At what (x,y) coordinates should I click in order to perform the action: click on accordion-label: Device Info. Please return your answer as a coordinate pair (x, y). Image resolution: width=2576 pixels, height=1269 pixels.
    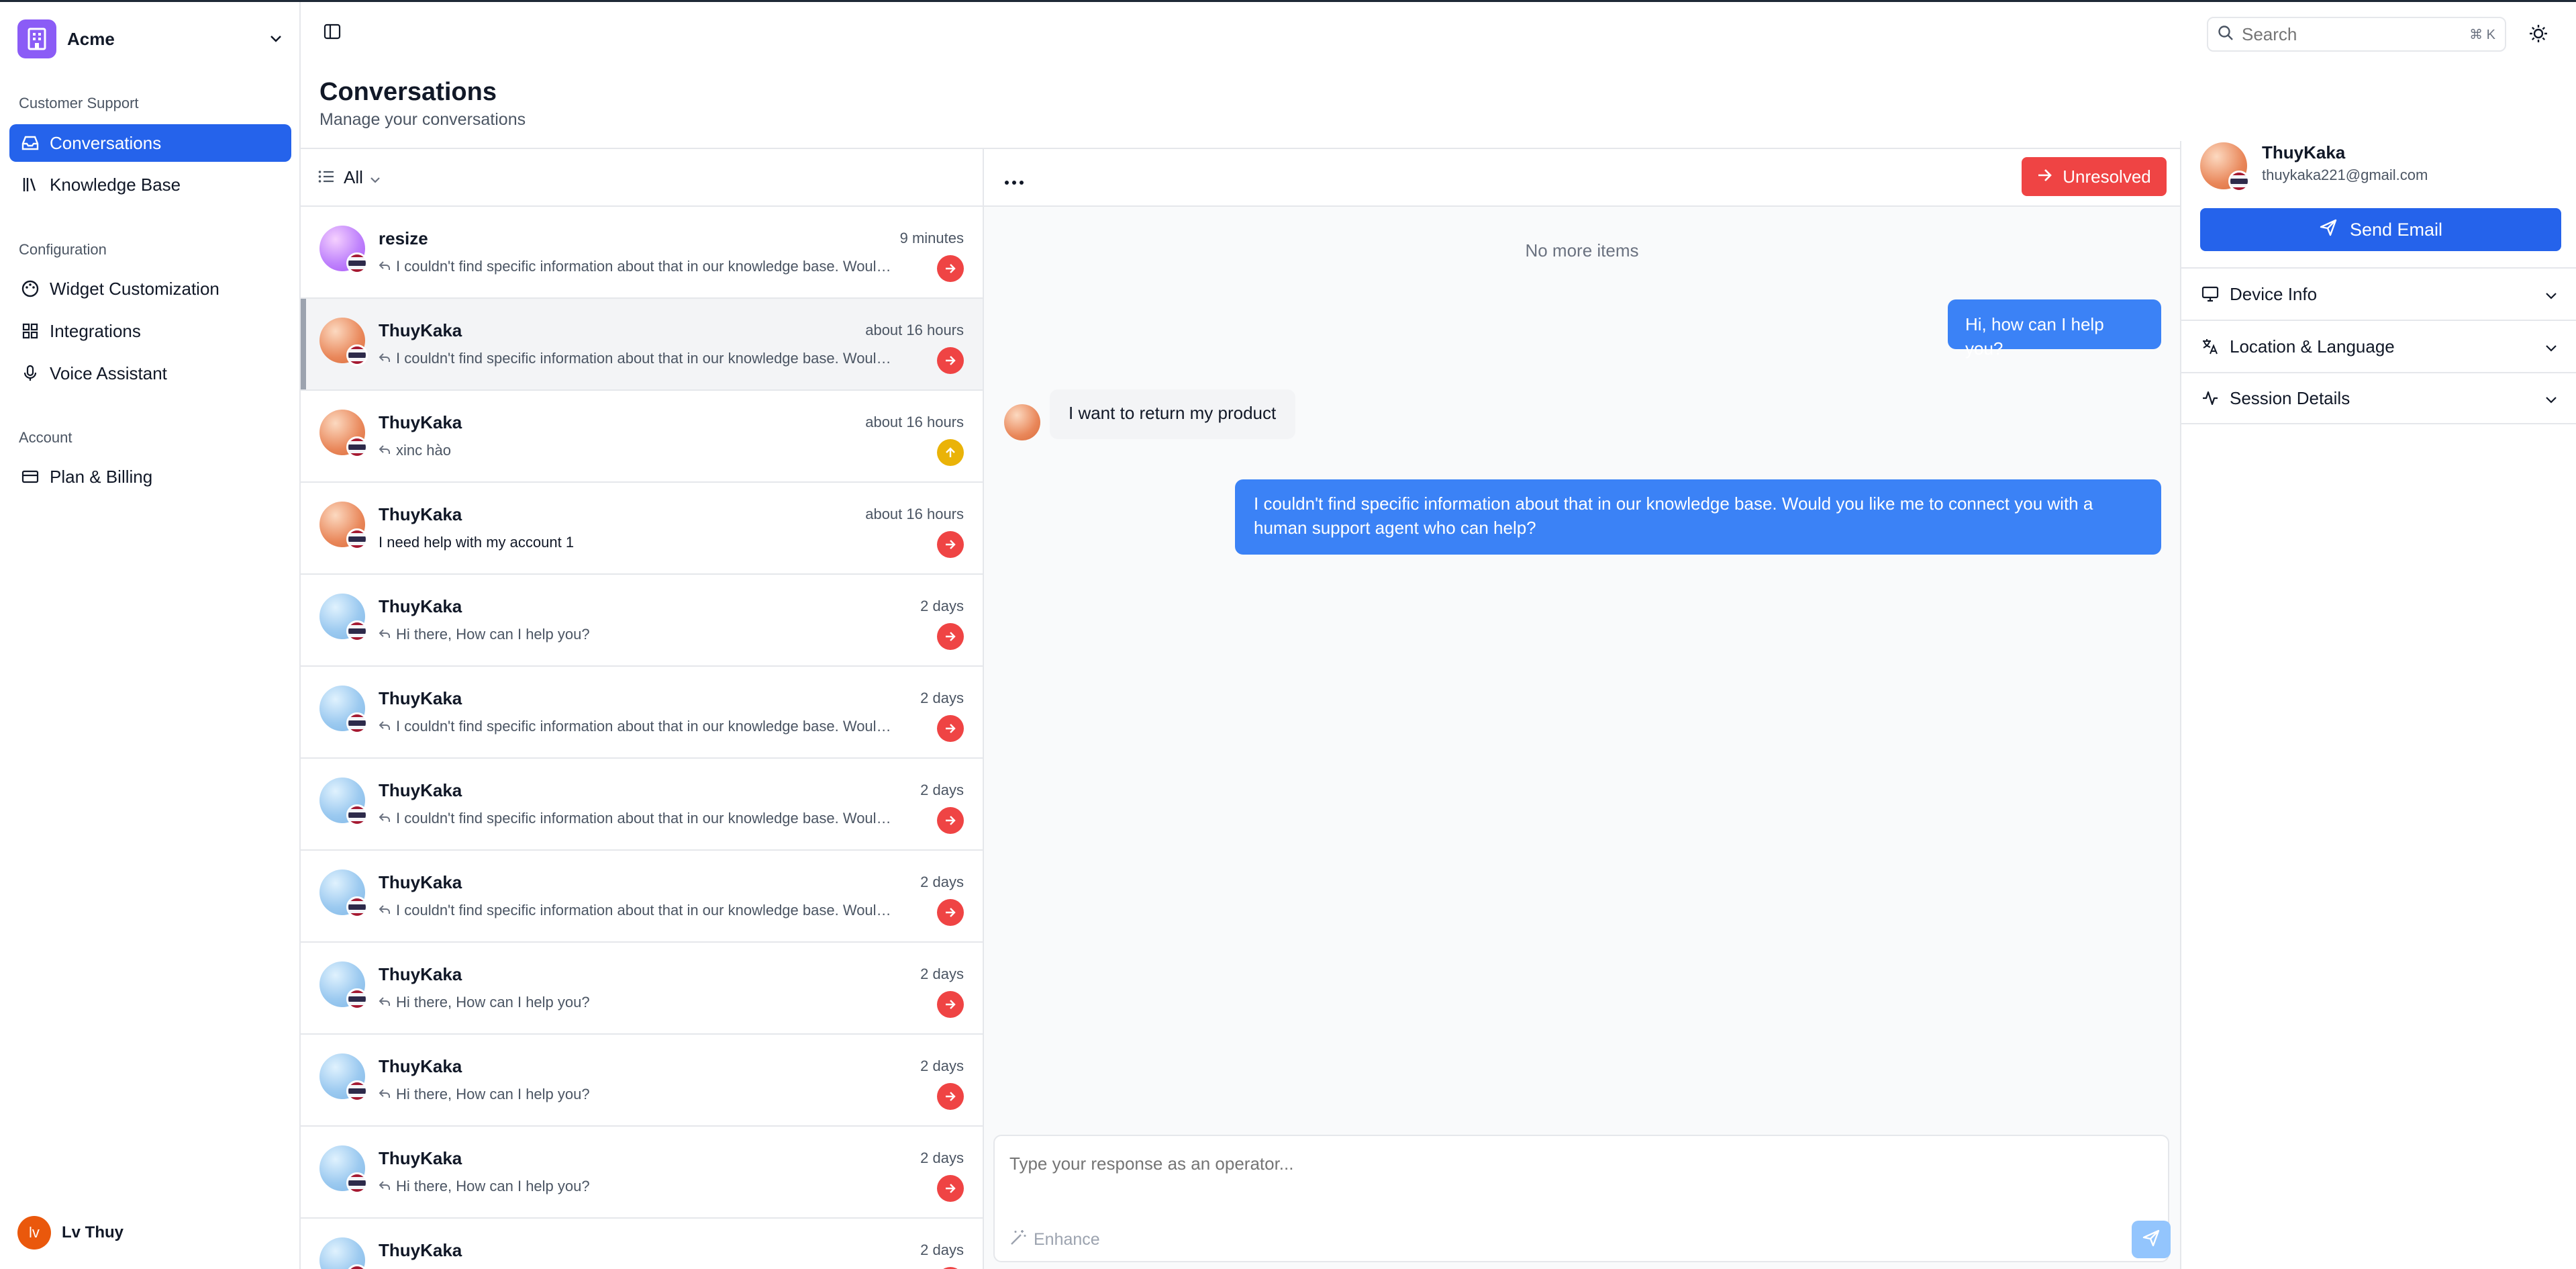
    Looking at the image, I should click on (2274, 293).